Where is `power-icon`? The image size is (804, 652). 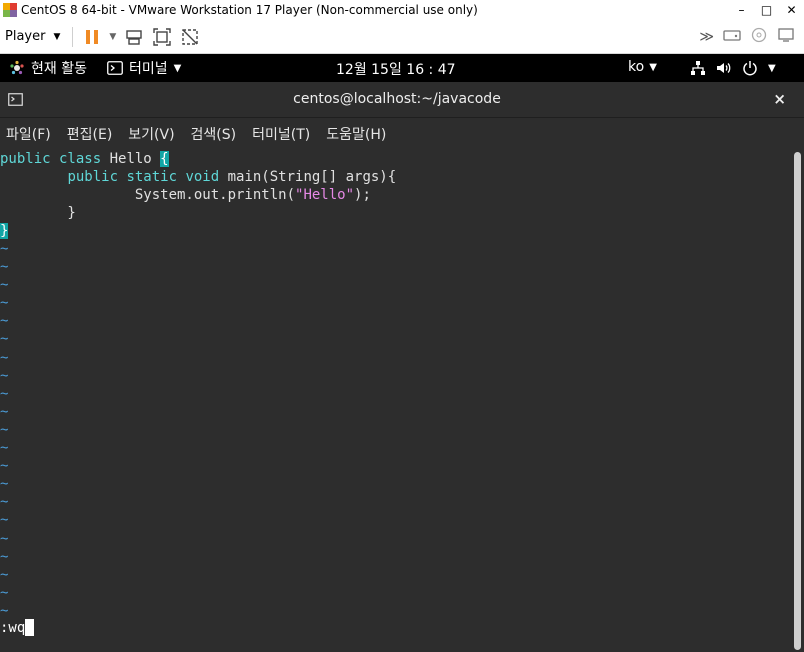
power-icon is located at coordinates (750, 68).